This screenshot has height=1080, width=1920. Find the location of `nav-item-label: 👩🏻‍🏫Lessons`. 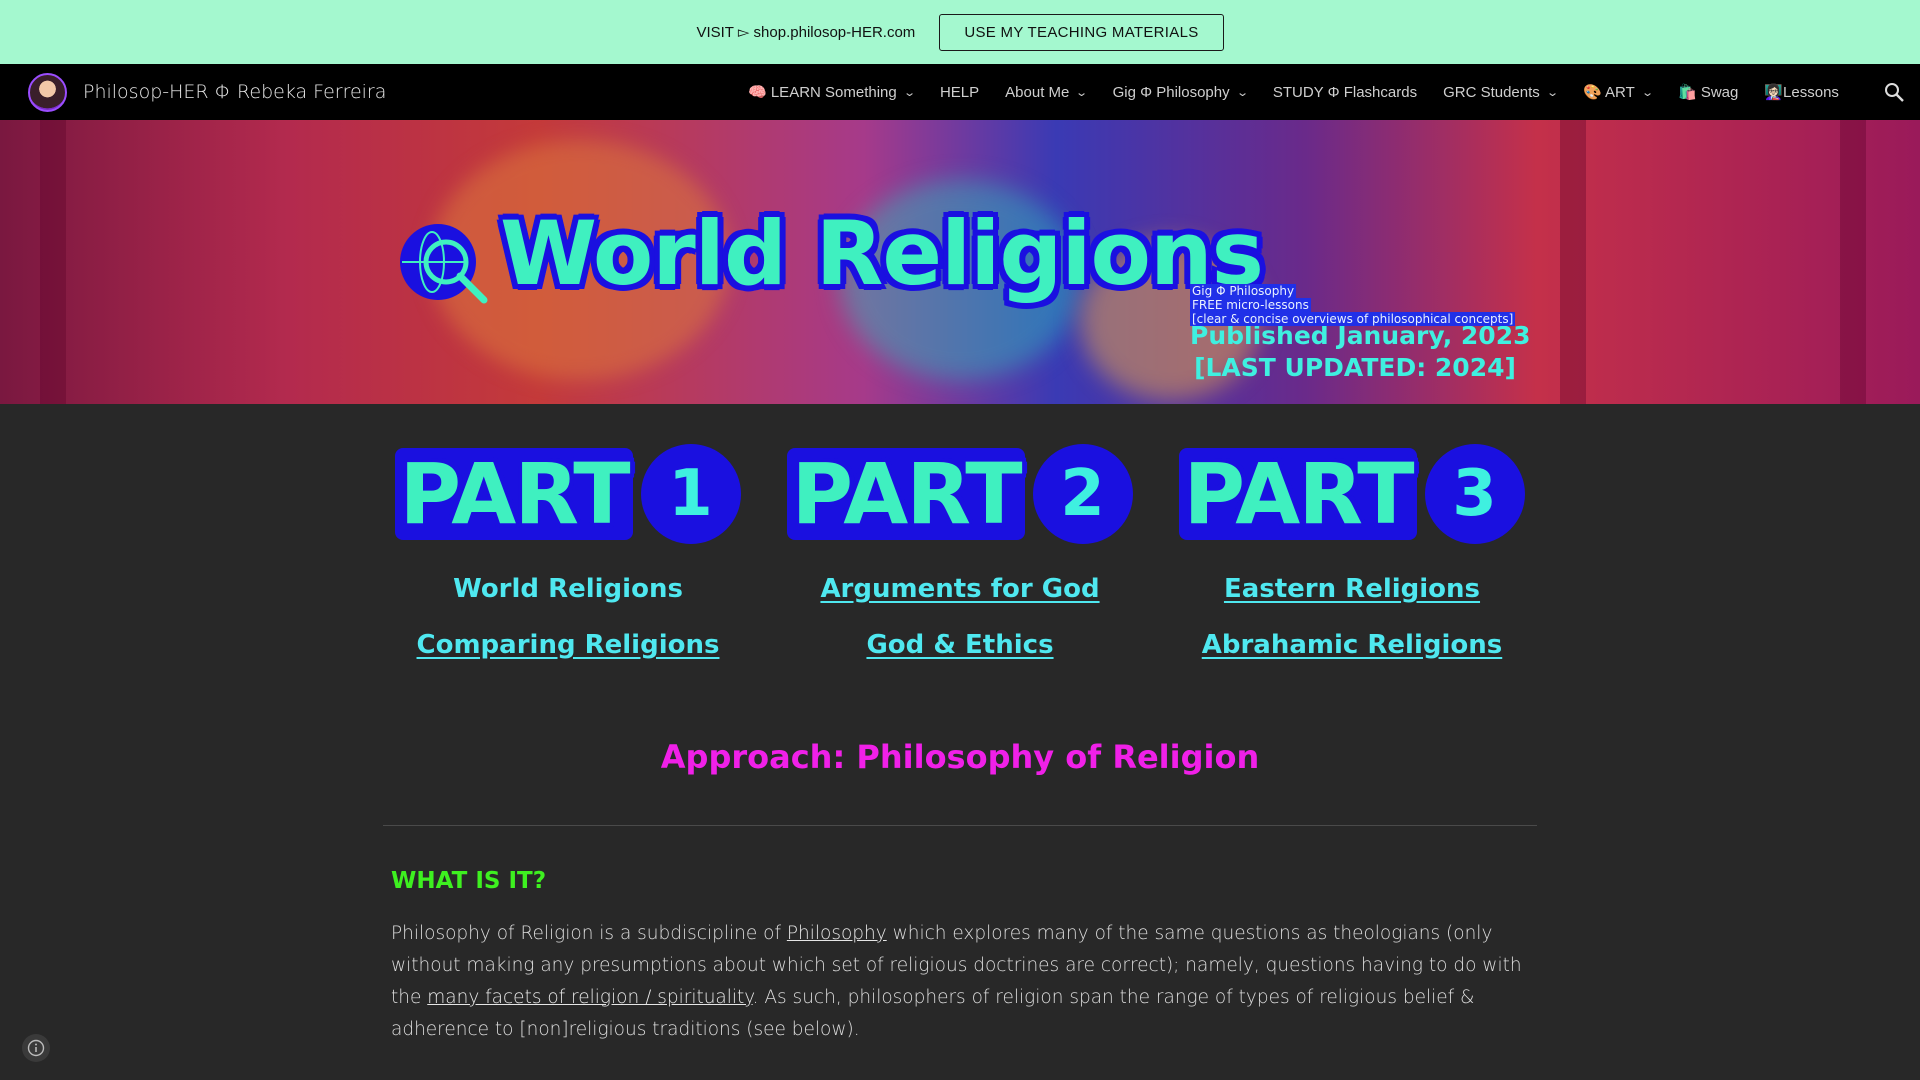

nav-item-label: 👩🏻‍🏫Lessons is located at coordinates (1801, 92).